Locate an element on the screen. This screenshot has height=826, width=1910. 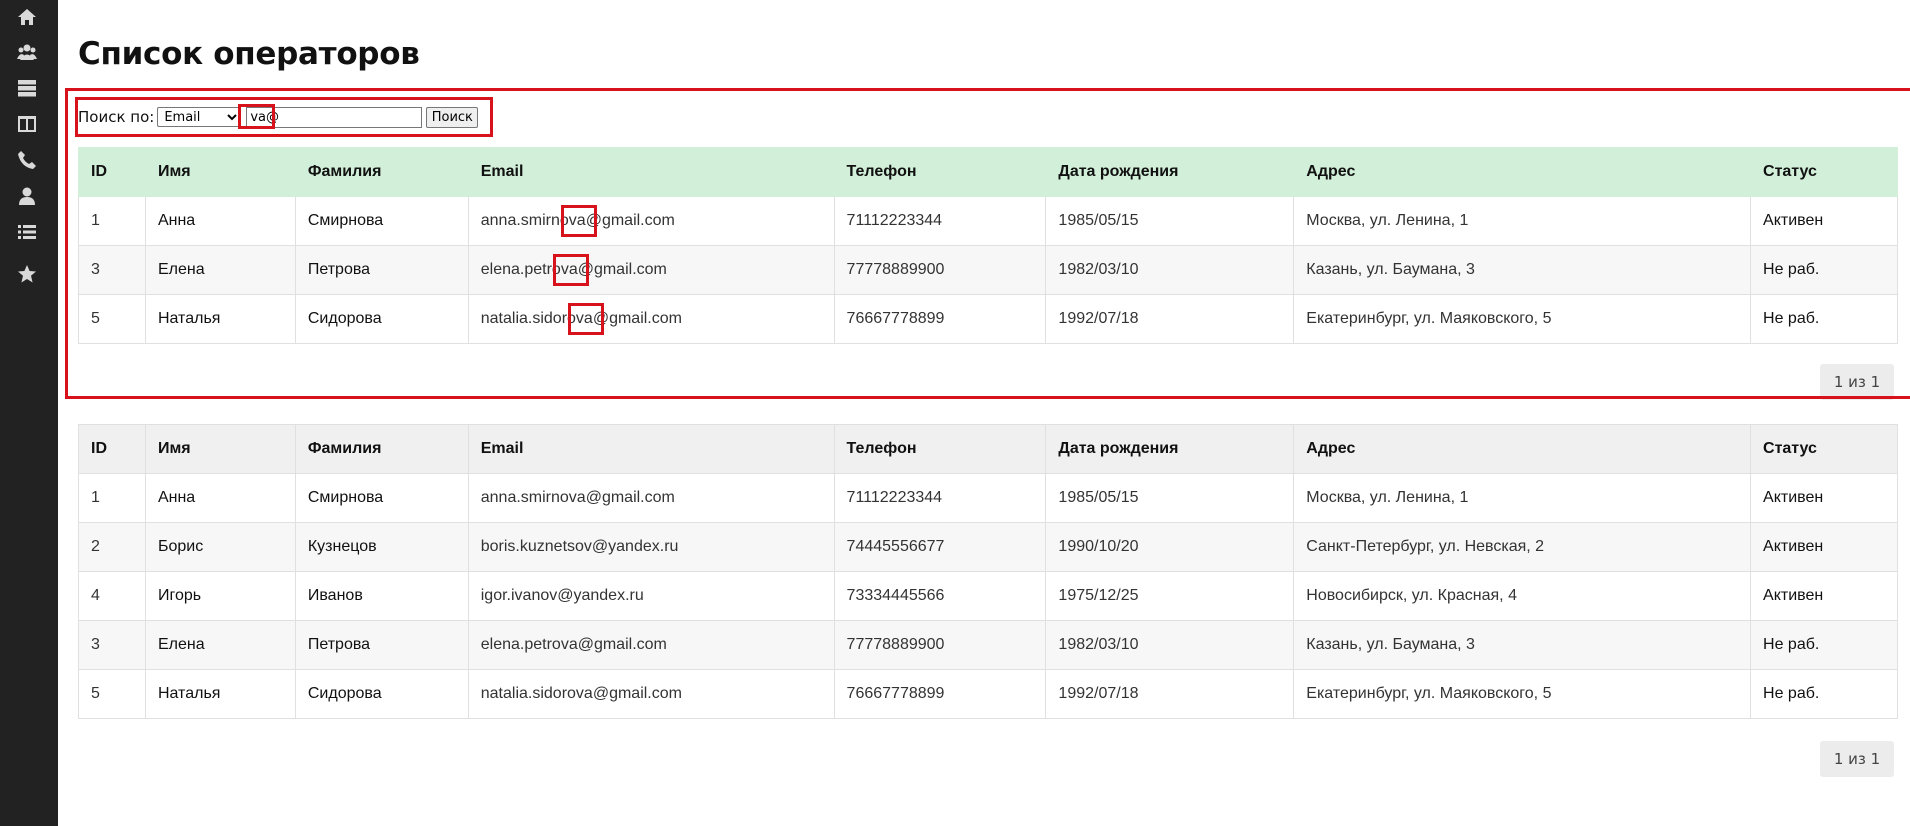
cell-last-name: Кузнецов is located at coordinates (381, 547).